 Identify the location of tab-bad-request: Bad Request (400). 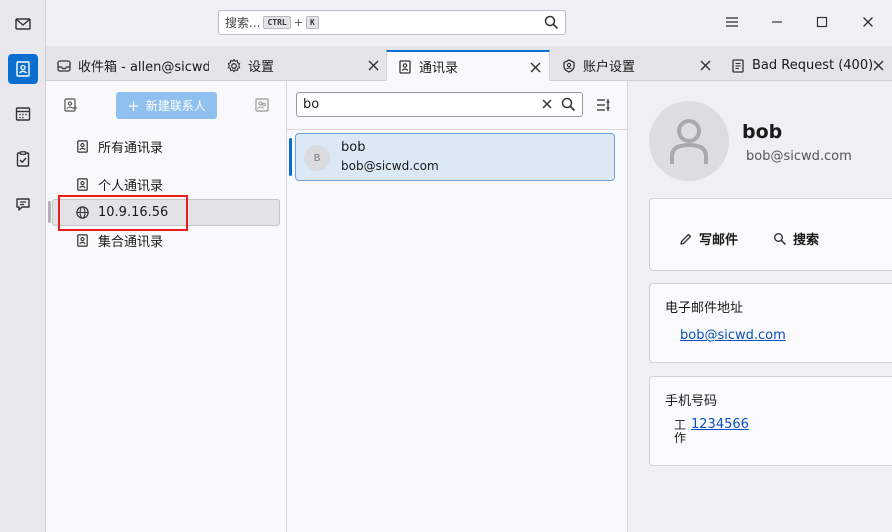
(806, 65).